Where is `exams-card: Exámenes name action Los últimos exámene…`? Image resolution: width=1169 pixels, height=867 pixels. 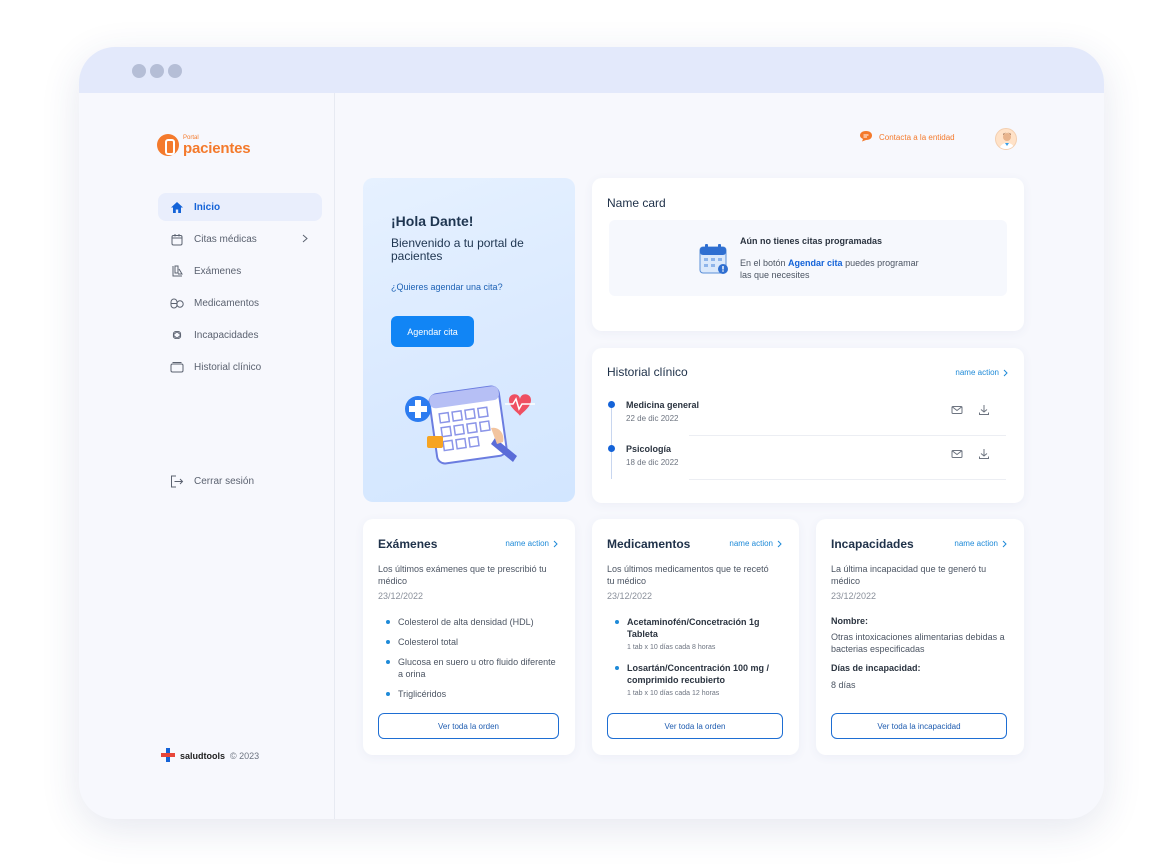
exams-card: Exámenes name action Los últimos exámene… is located at coordinates (469, 637).